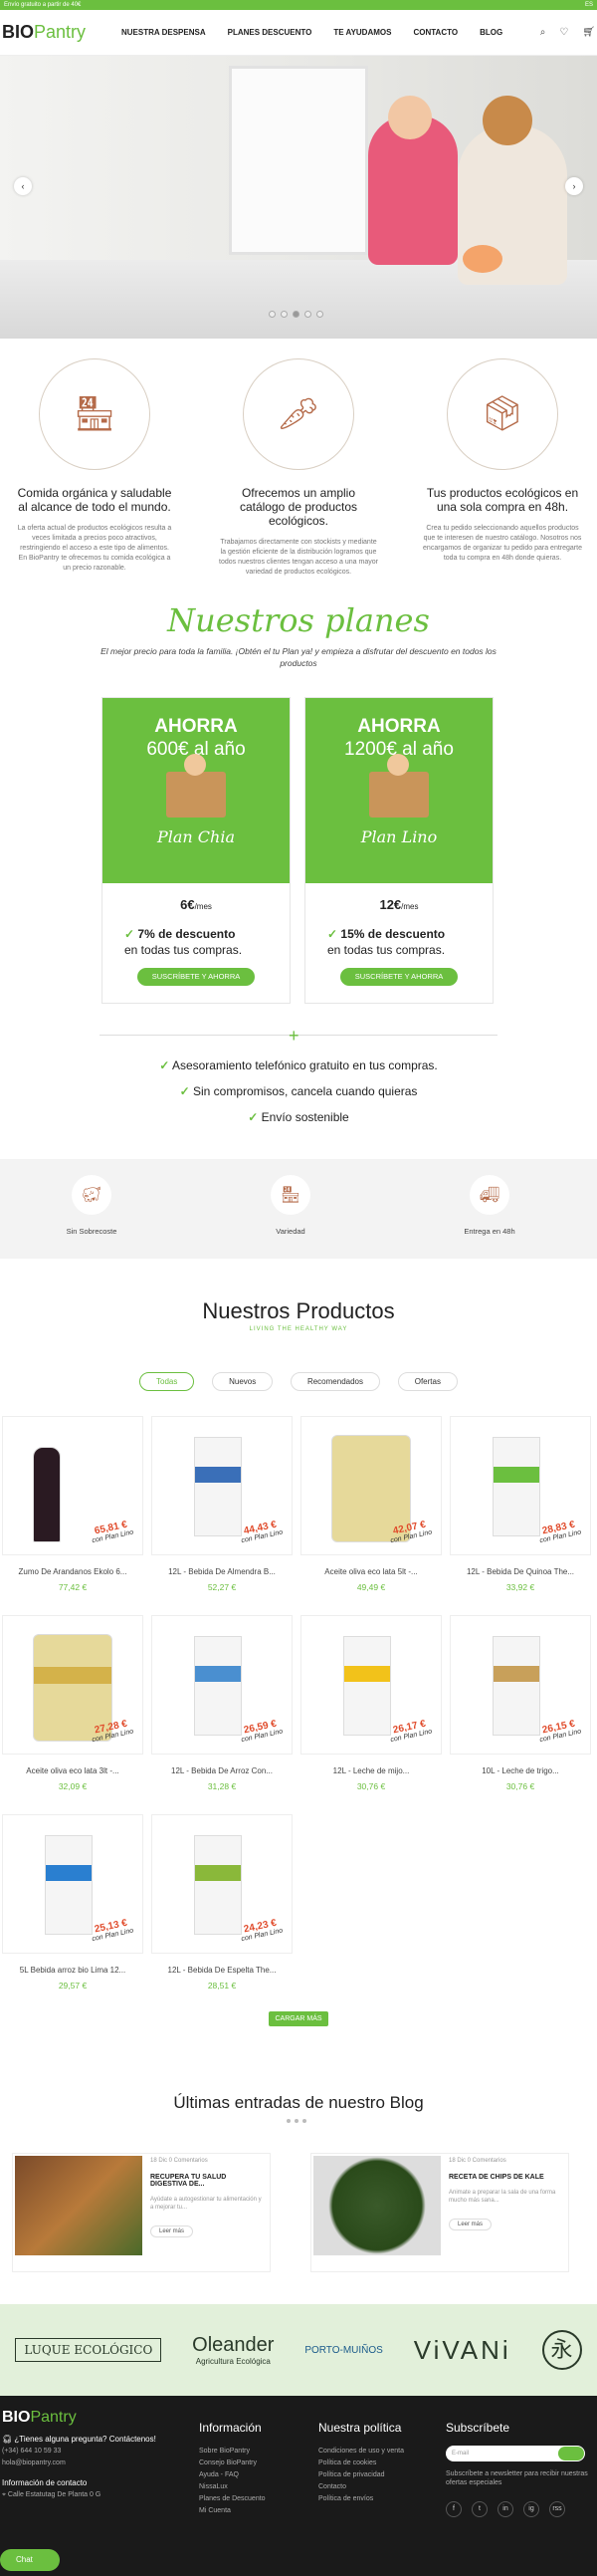 Image resolution: width=597 pixels, height=2576 pixels. What do you see at coordinates (335, 1381) in the screenshot?
I see `tab-recomendados: Recomendados` at bounding box center [335, 1381].